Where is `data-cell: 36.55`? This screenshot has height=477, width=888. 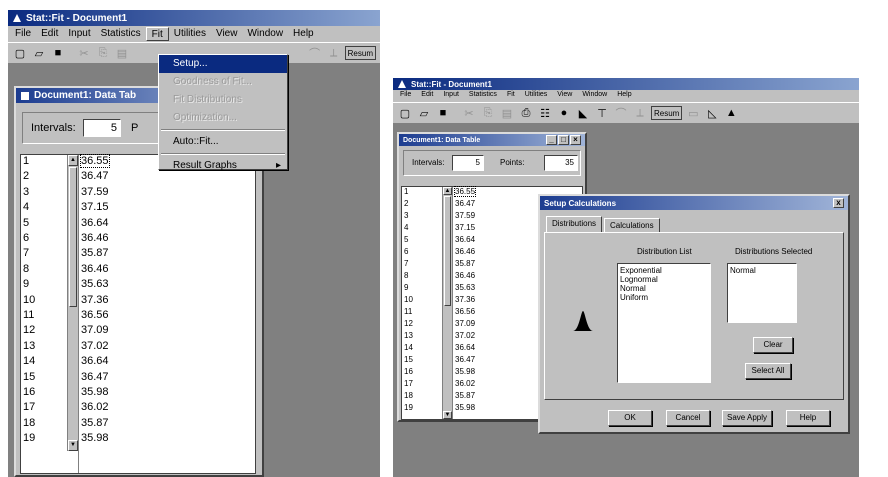
data-cell: 36.55 is located at coordinates (465, 191).